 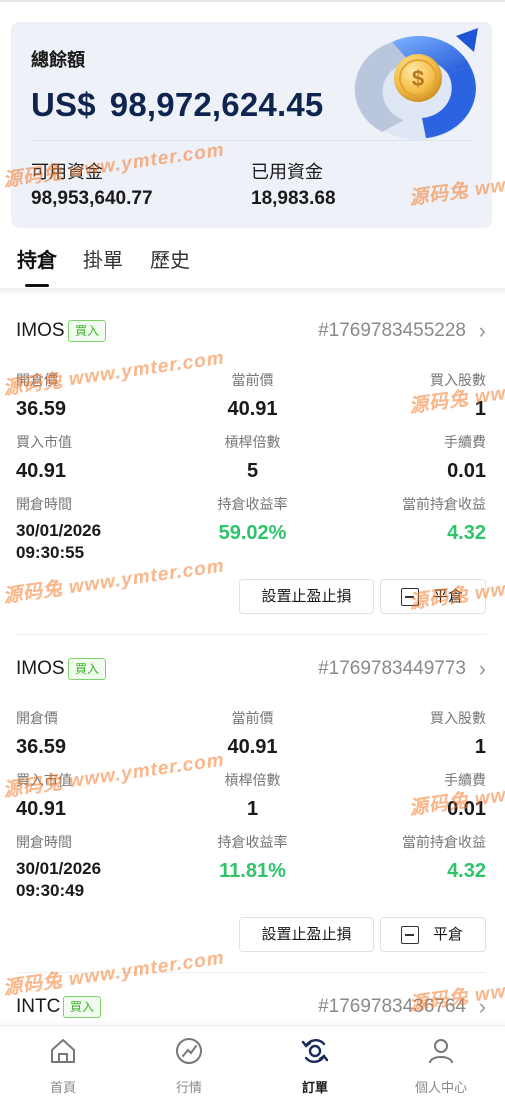 What do you see at coordinates (37, 258) in the screenshot?
I see `tab-positions: 持倉` at bounding box center [37, 258].